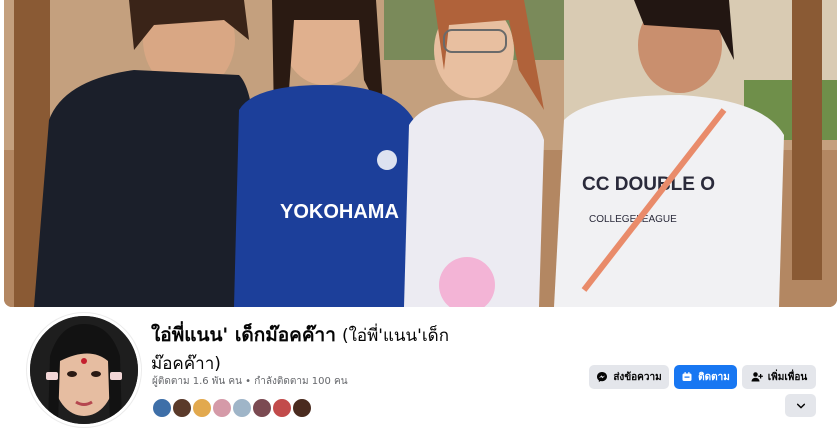  I want to click on follow-icon, so click(687, 376).